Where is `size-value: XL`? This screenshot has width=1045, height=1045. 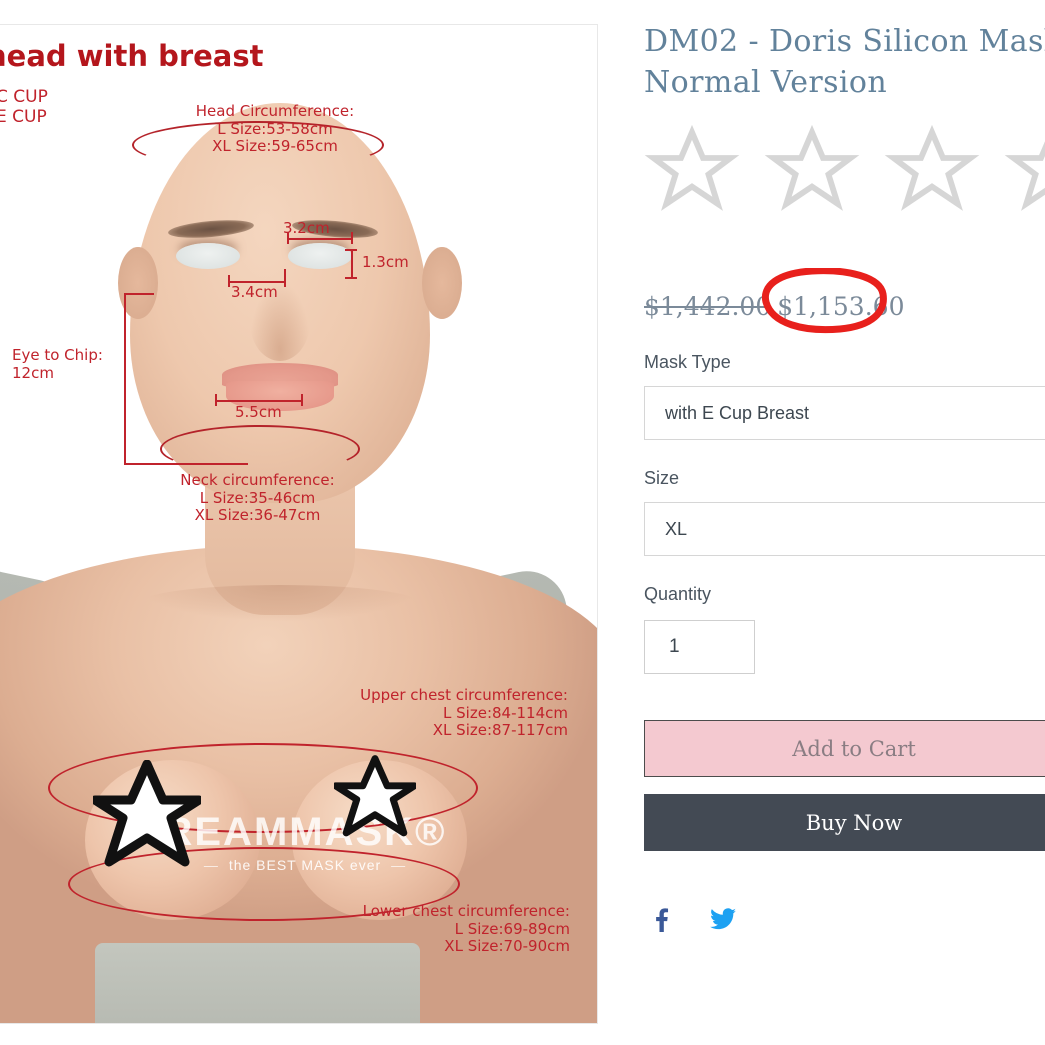
size-value: XL is located at coordinates (676, 528).